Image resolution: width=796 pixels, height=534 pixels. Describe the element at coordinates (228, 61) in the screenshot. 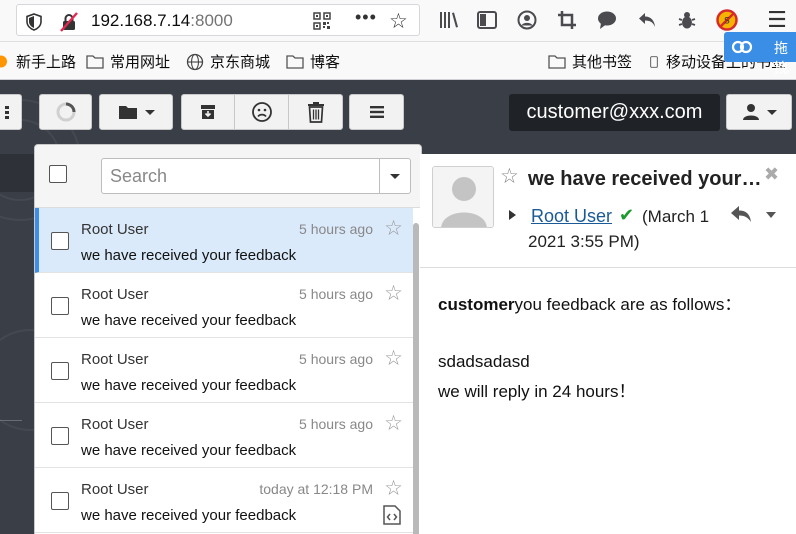

I see `bookmark-item: 京东商城` at that location.